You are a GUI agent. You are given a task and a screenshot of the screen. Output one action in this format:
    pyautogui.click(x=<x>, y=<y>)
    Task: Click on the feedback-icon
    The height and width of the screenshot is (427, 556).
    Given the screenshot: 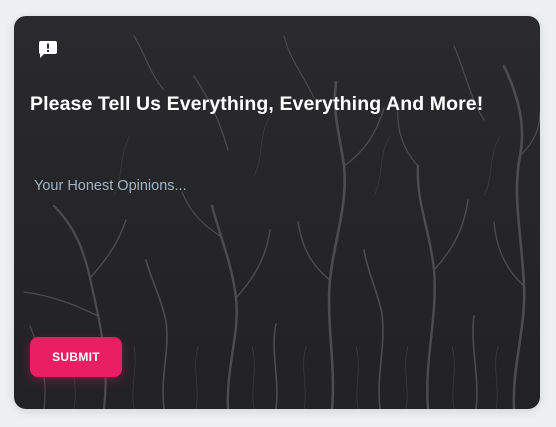 What is the action you would take?
    pyautogui.click(x=48, y=49)
    